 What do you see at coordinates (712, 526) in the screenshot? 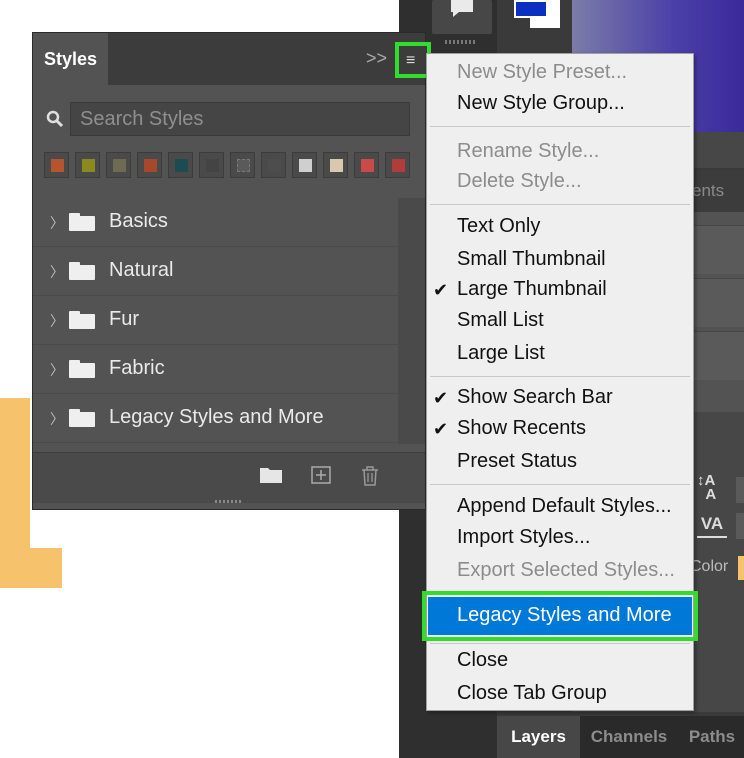
I see `tracking-icon: VA` at bounding box center [712, 526].